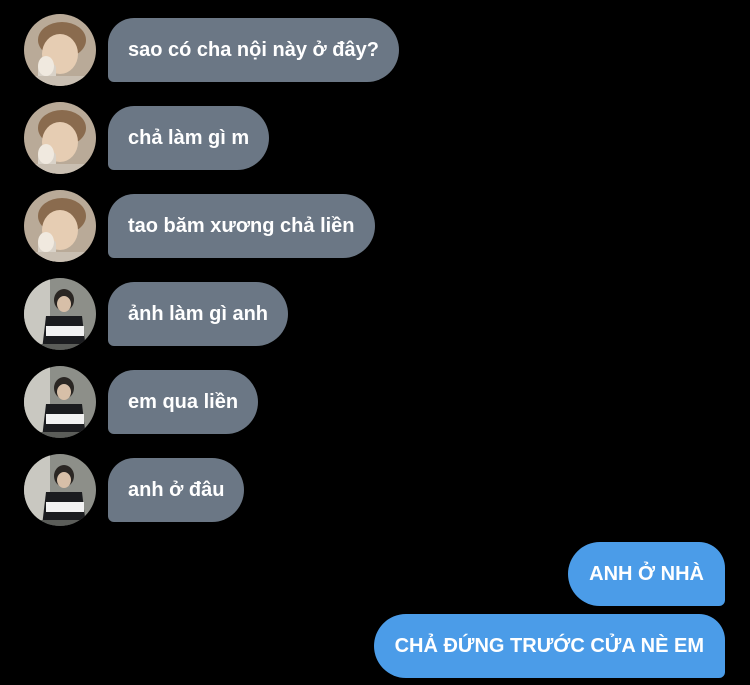  Describe the element at coordinates (253, 50) in the screenshot. I see `incoming-message-bubble: sao có cha nội này ở đây?` at that location.